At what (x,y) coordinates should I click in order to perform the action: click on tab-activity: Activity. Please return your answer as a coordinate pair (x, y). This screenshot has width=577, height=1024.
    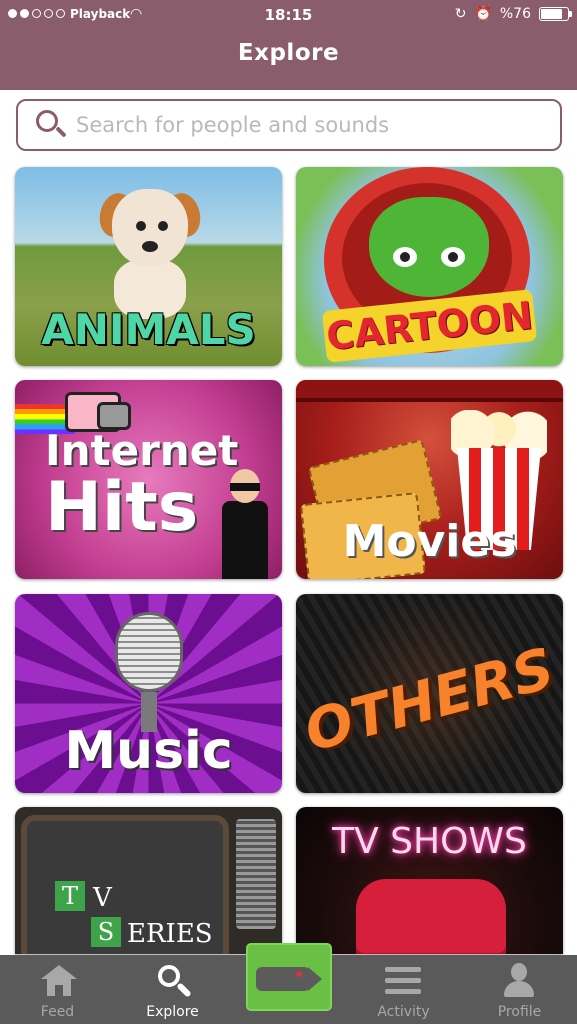
    Looking at the image, I should click on (403, 989).